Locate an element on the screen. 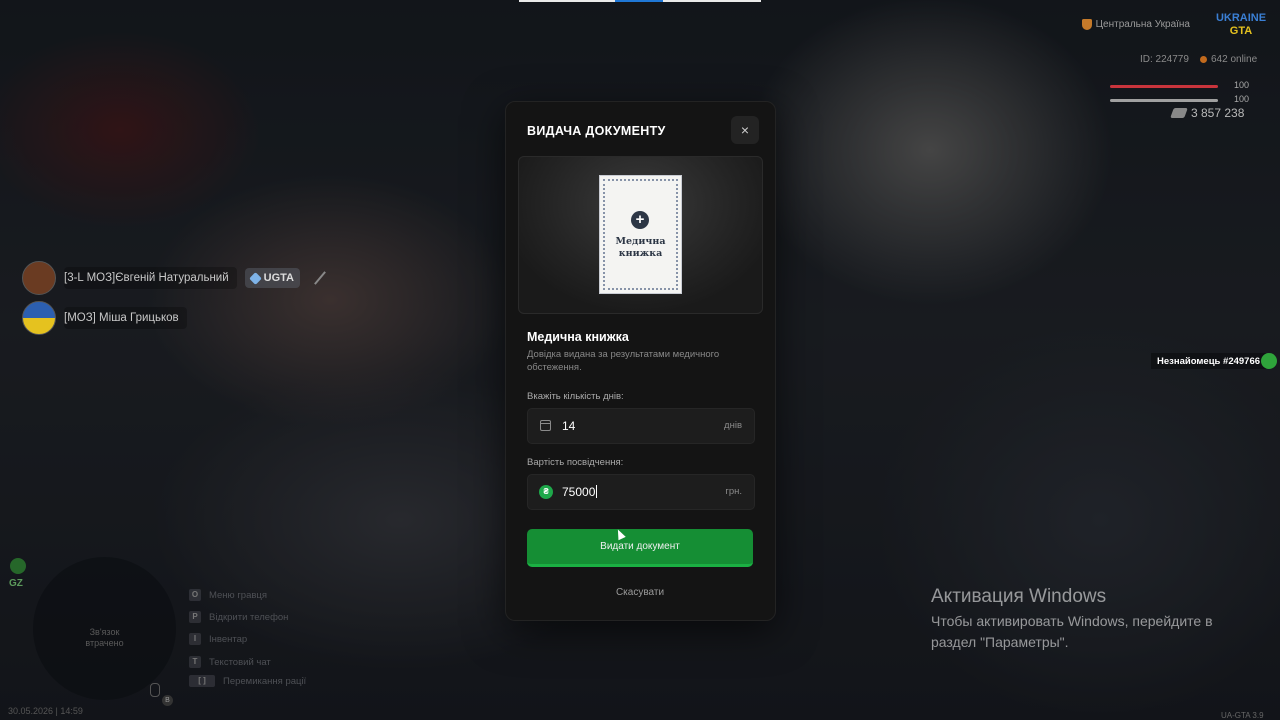  region-text: Центральна Україна is located at coordinates (1142, 24).